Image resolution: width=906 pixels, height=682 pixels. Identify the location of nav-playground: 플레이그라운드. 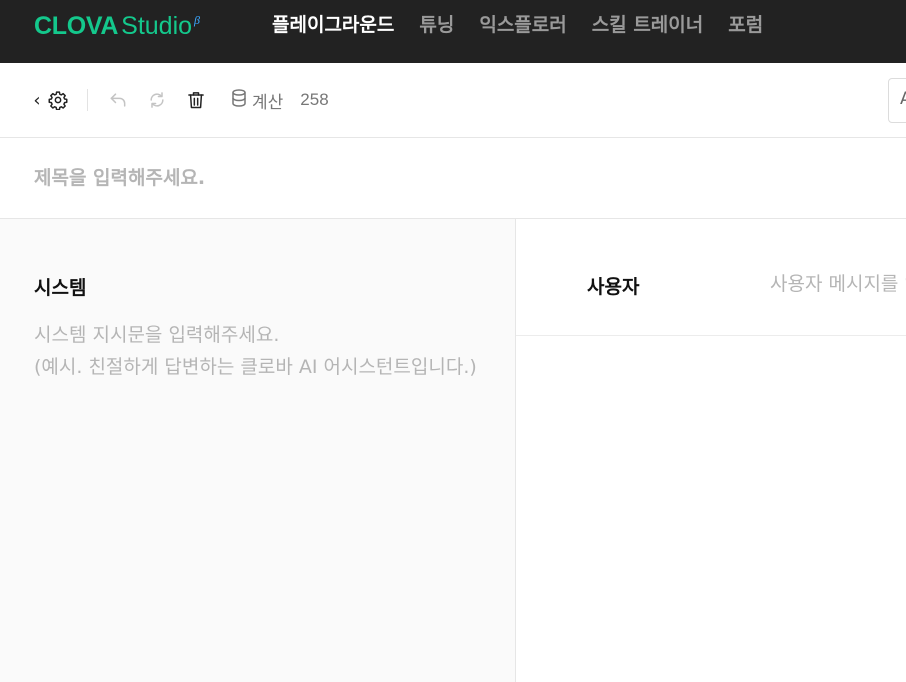
(333, 25).